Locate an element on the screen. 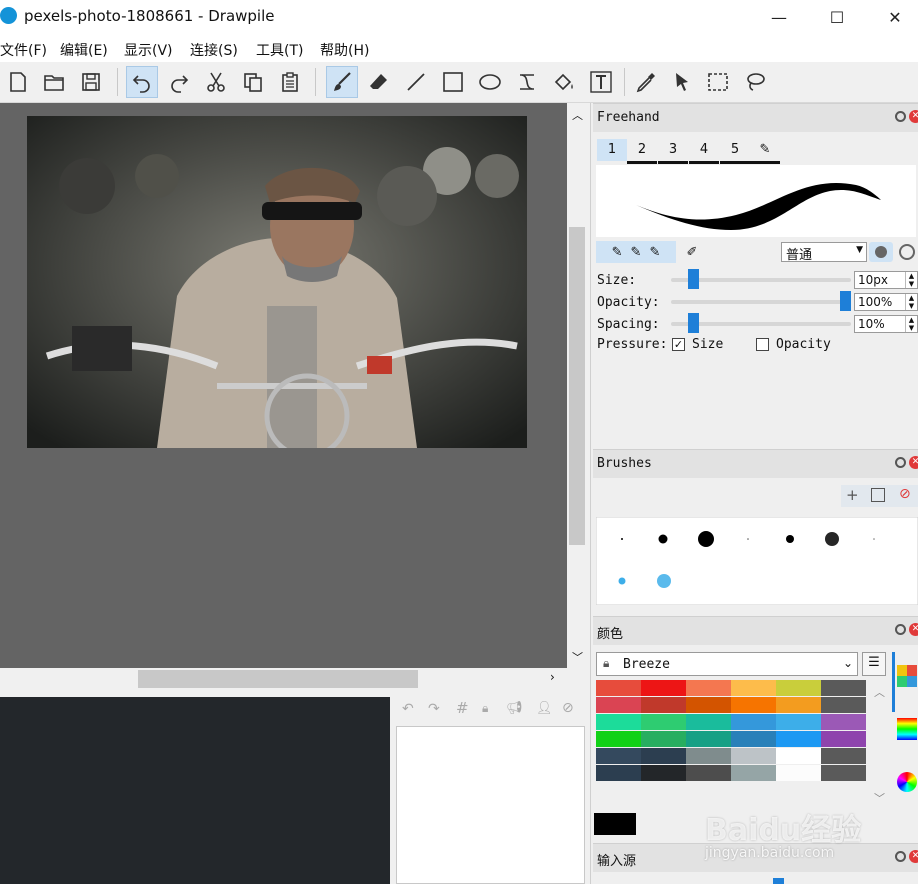  redo-icon: ↷ is located at coordinates (434, 709).